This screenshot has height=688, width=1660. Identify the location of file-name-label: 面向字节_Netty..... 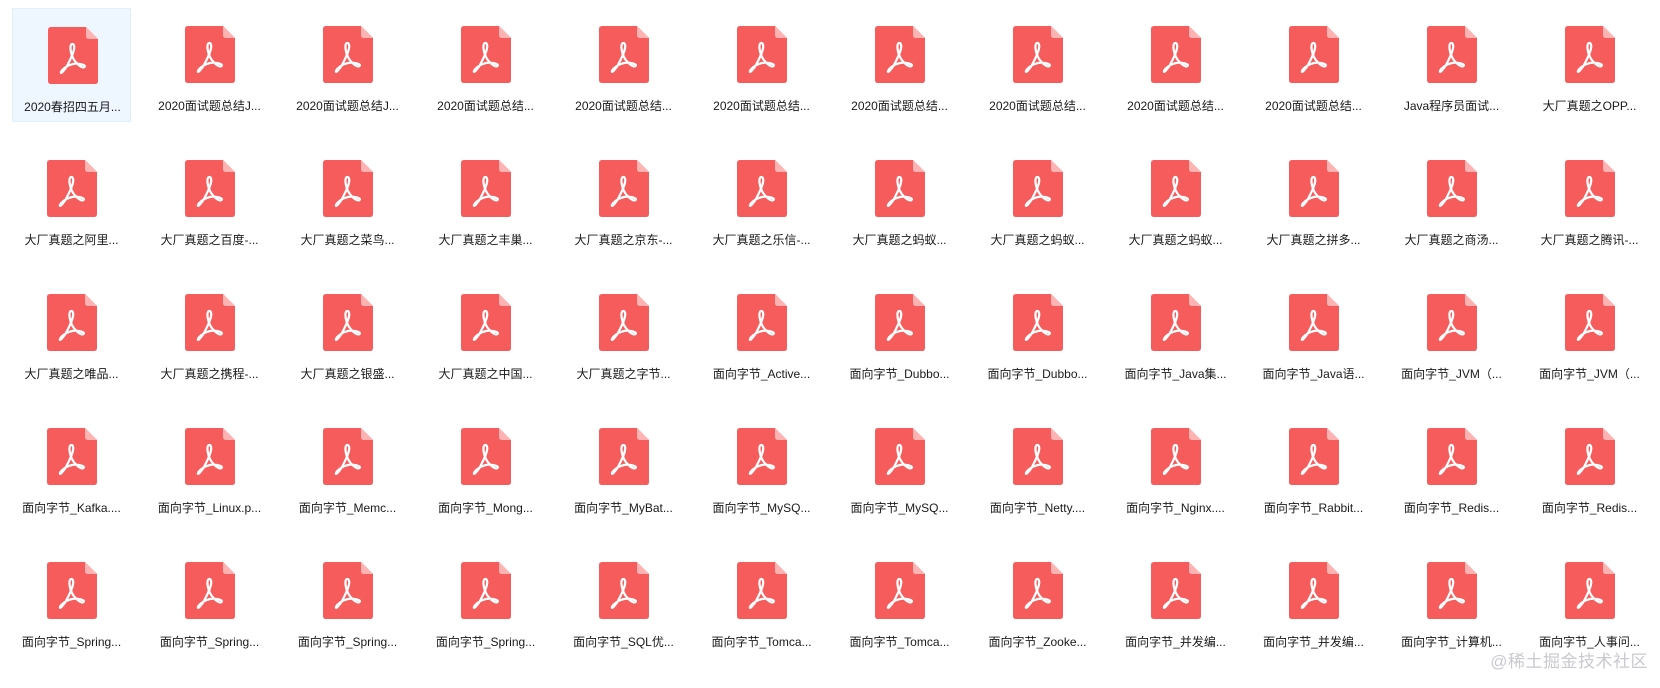
(1037, 508).